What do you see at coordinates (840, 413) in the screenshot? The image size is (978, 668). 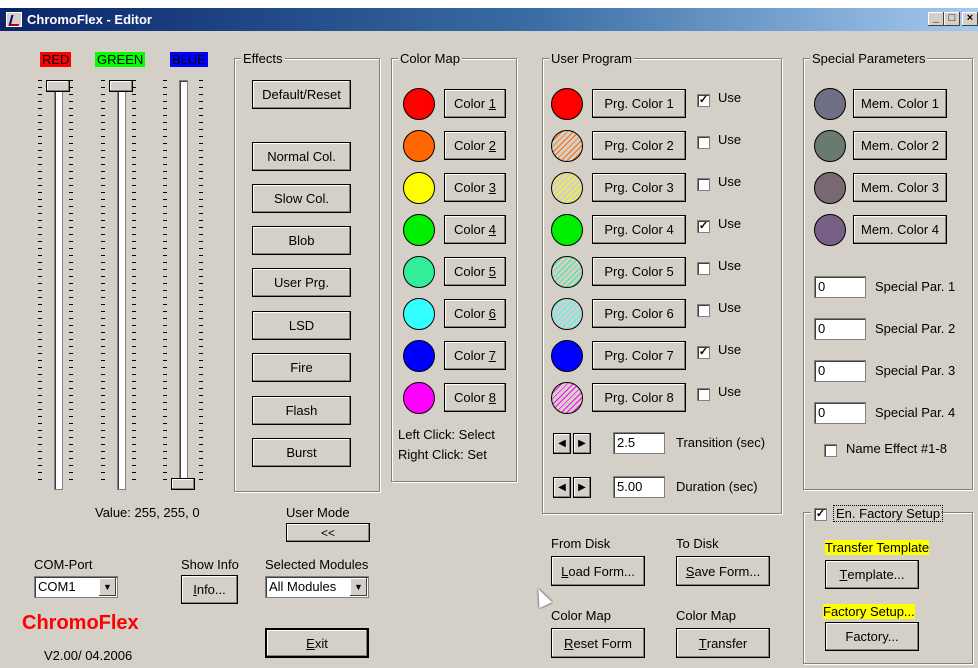 I see `special-par-input-4: 0` at bounding box center [840, 413].